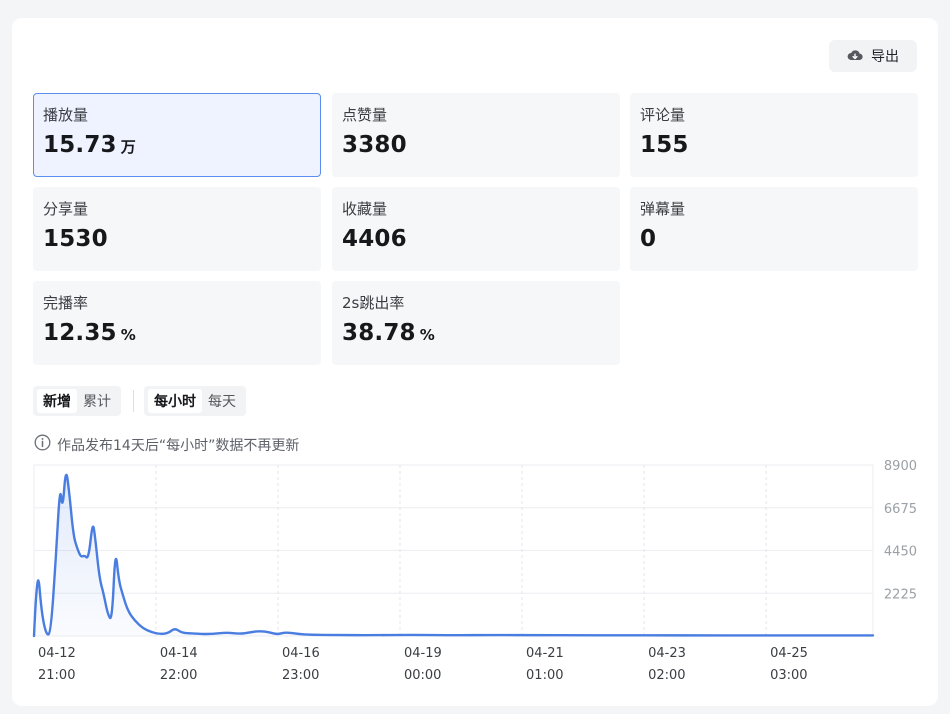 The height and width of the screenshot is (714, 950). Describe the element at coordinates (179, 653) in the screenshot. I see `x-tick-date: 04-14` at that location.